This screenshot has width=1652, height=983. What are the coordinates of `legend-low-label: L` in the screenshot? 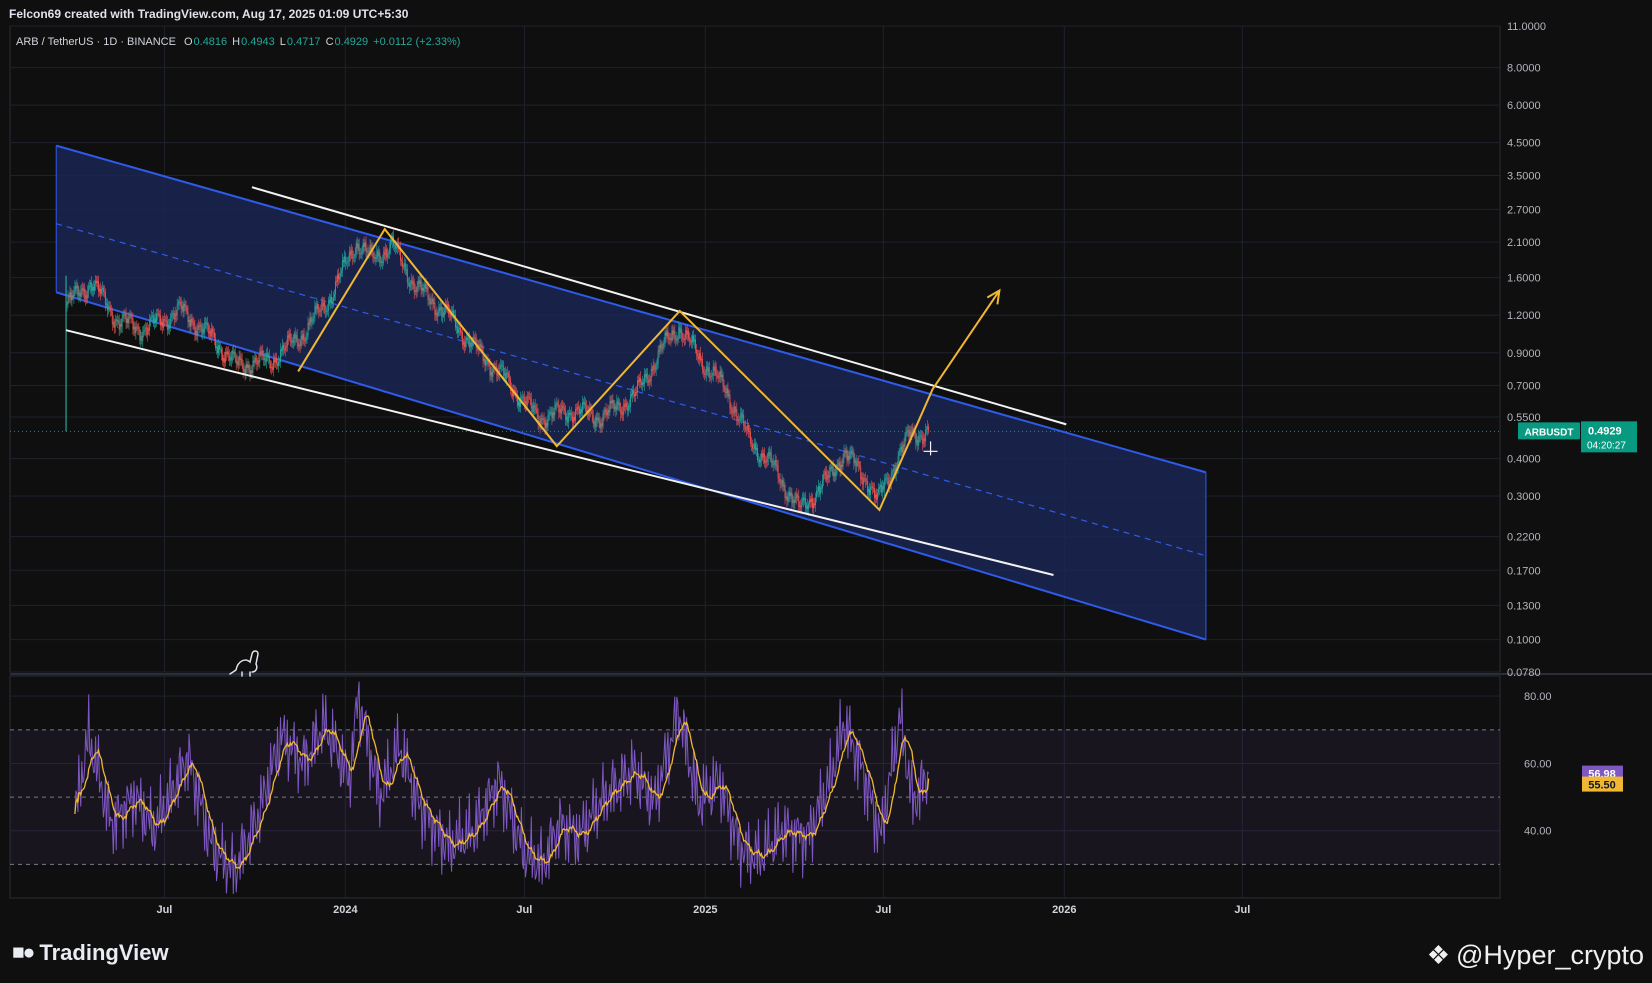 It's located at (283, 42).